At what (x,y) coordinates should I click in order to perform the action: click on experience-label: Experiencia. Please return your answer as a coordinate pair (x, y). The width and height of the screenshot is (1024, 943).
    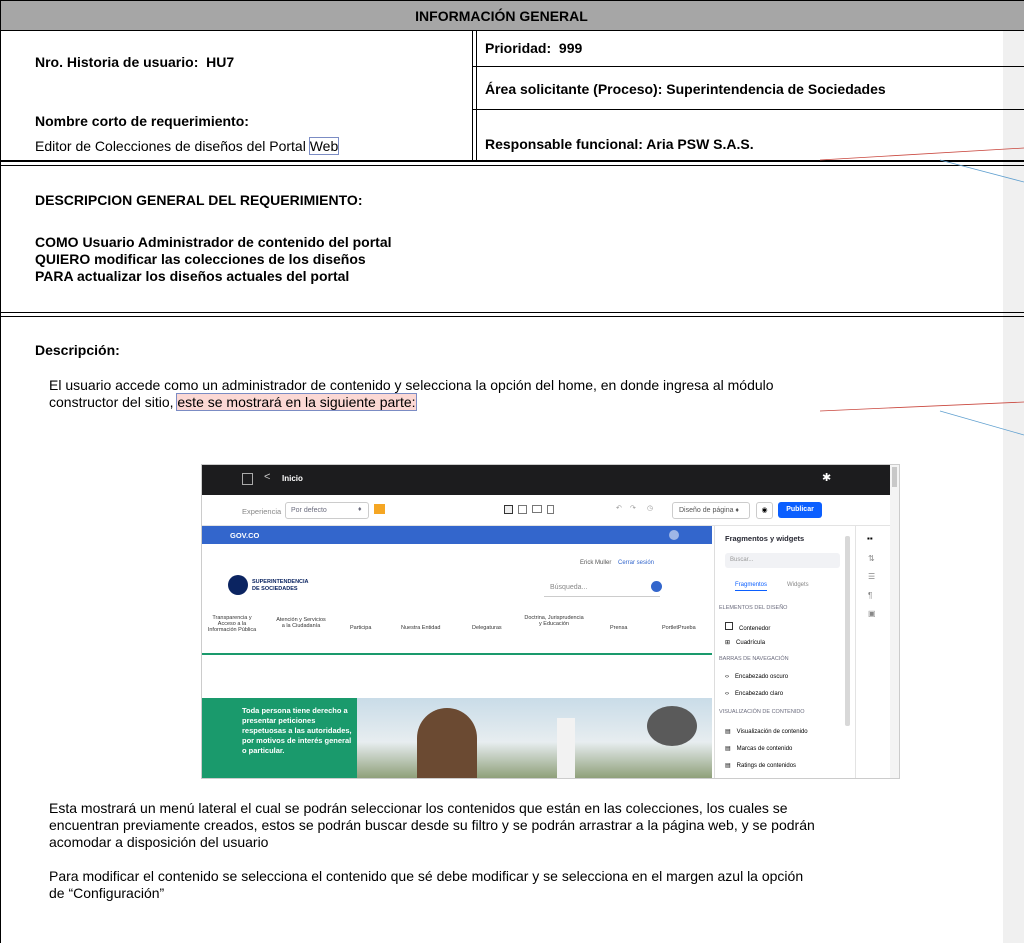
    Looking at the image, I should click on (262, 511).